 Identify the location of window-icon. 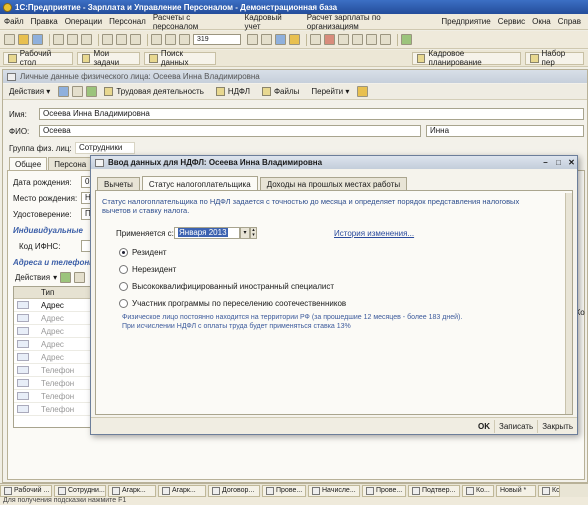
(280, 39).